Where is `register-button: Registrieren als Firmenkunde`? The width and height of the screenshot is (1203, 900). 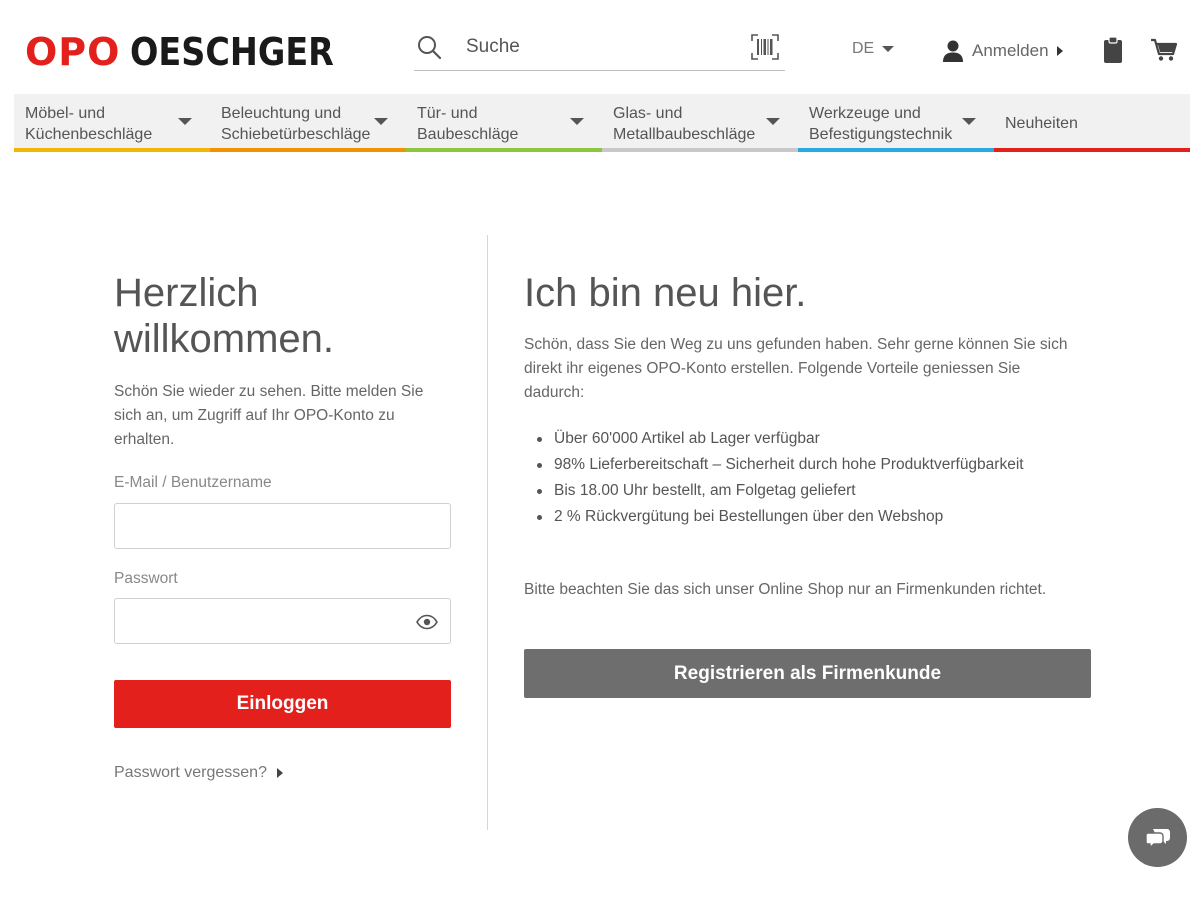
register-button: Registrieren als Firmenkunde is located at coordinates (807, 673).